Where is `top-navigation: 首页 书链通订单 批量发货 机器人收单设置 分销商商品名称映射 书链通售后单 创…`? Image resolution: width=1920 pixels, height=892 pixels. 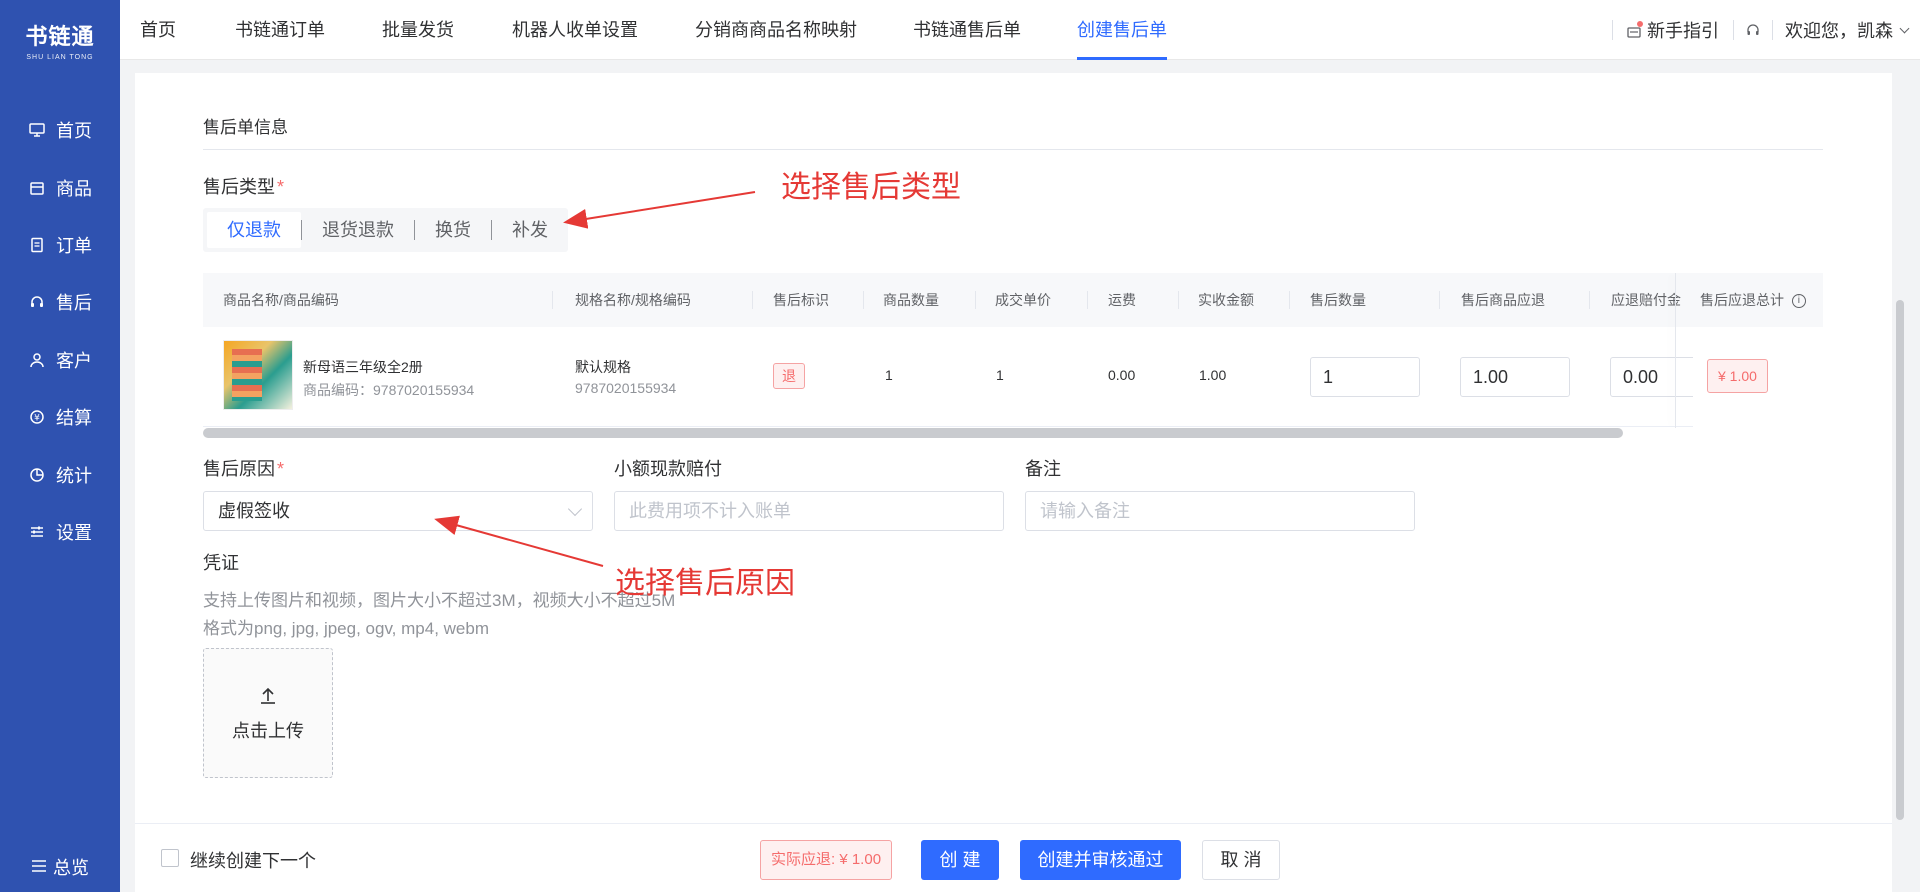 top-navigation: 首页 书链通订单 批量发货 机器人收单设置 分销商商品名称映射 书链通售后单 创… is located at coordinates (1020, 30).